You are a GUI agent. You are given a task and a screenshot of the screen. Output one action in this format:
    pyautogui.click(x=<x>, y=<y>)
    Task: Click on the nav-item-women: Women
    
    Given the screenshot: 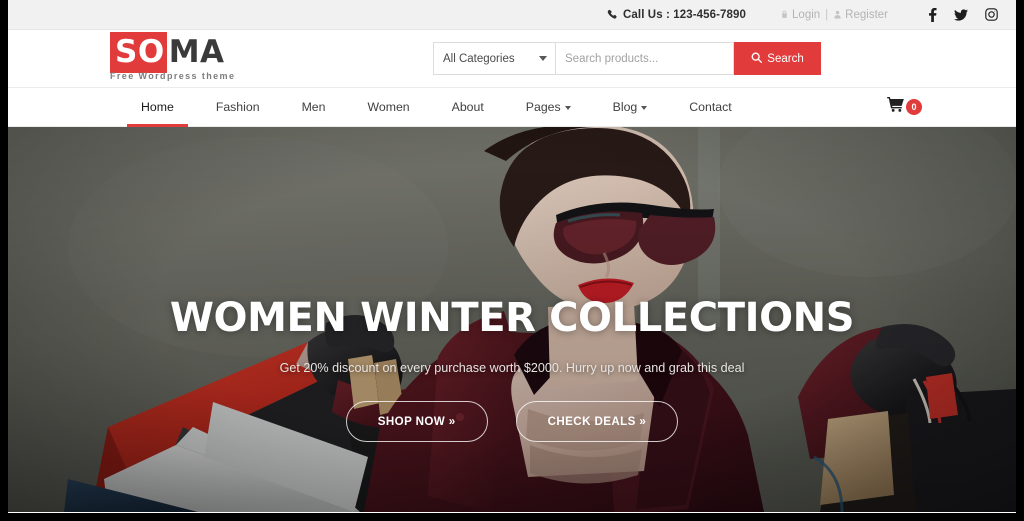 What is the action you would take?
    pyautogui.click(x=388, y=107)
    